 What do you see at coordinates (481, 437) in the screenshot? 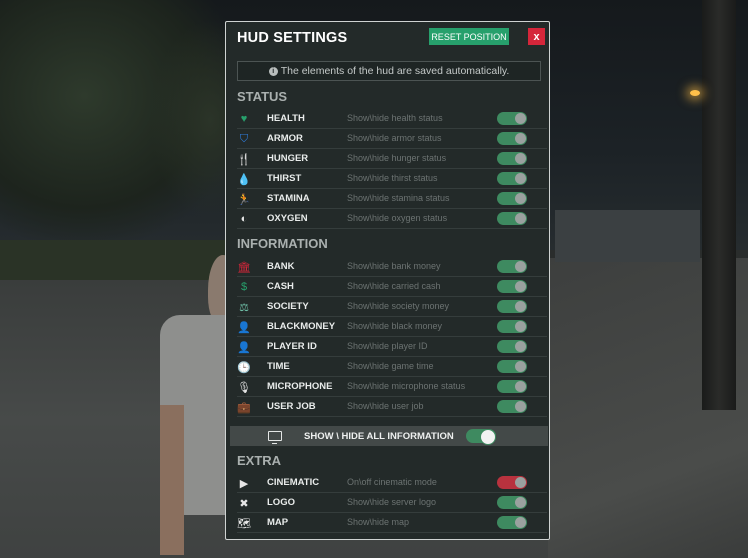
I see `show-hide-all-toggle` at bounding box center [481, 437].